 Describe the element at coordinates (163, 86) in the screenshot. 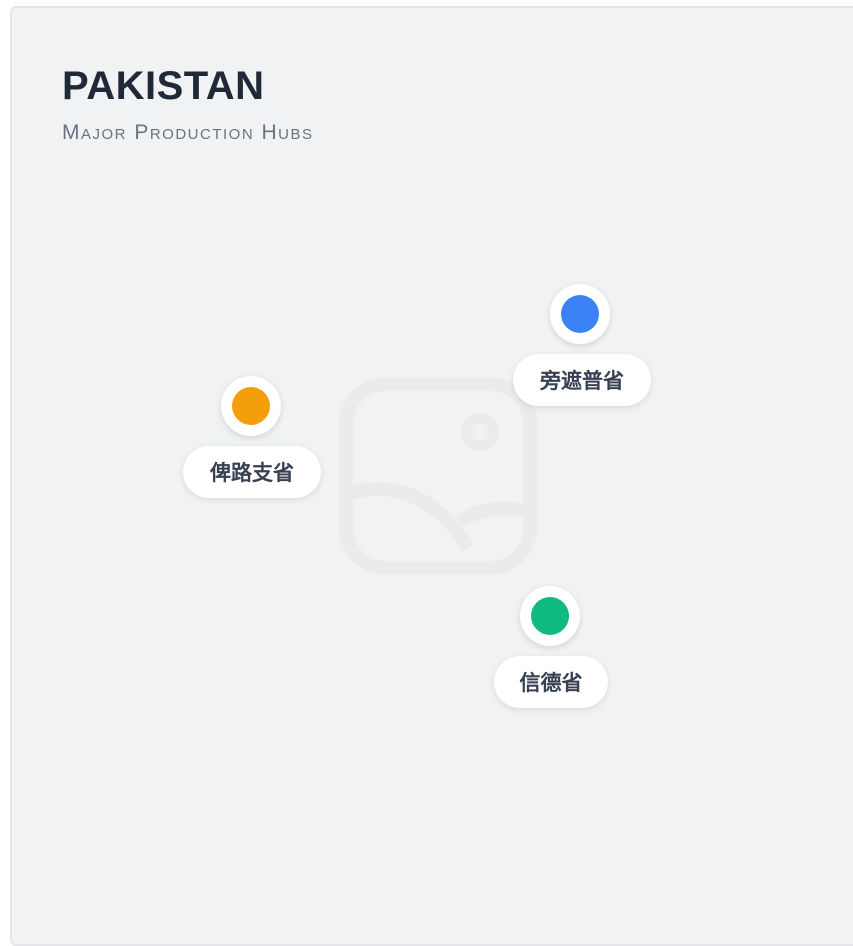

I see `map-title: PAKISTAN` at that location.